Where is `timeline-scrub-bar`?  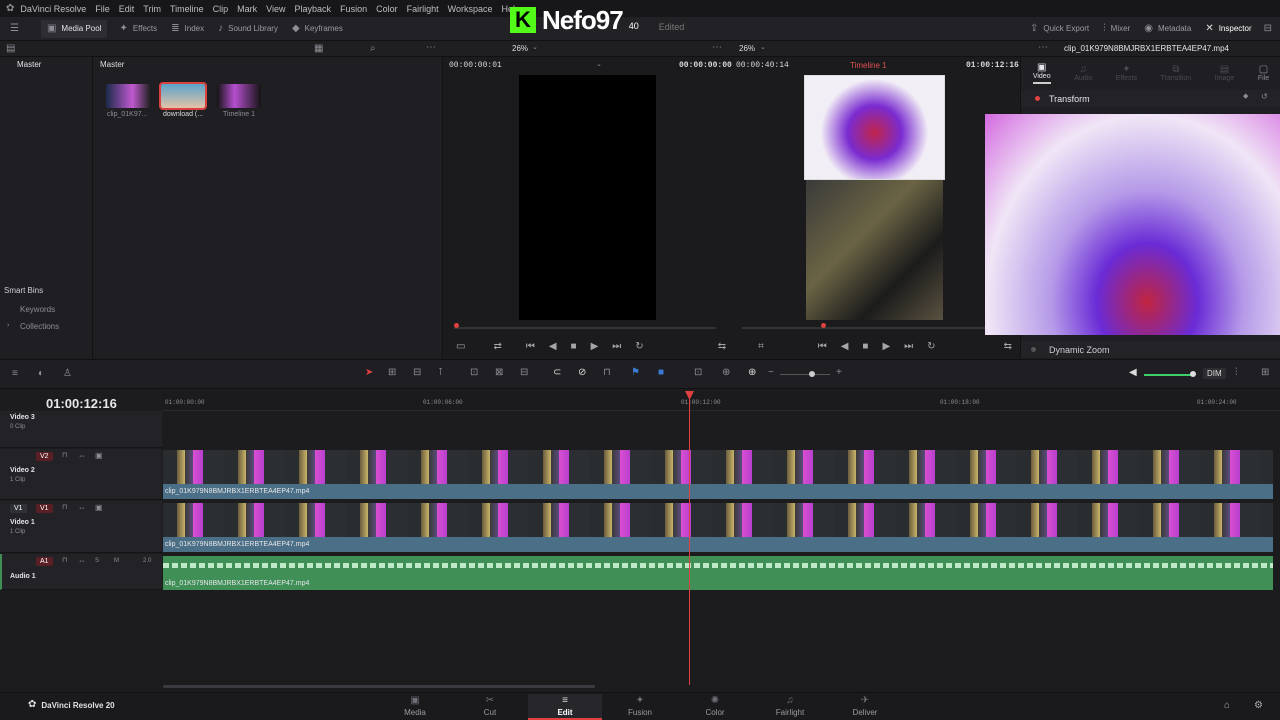 timeline-scrub-bar is located at coordinates (880, 328).